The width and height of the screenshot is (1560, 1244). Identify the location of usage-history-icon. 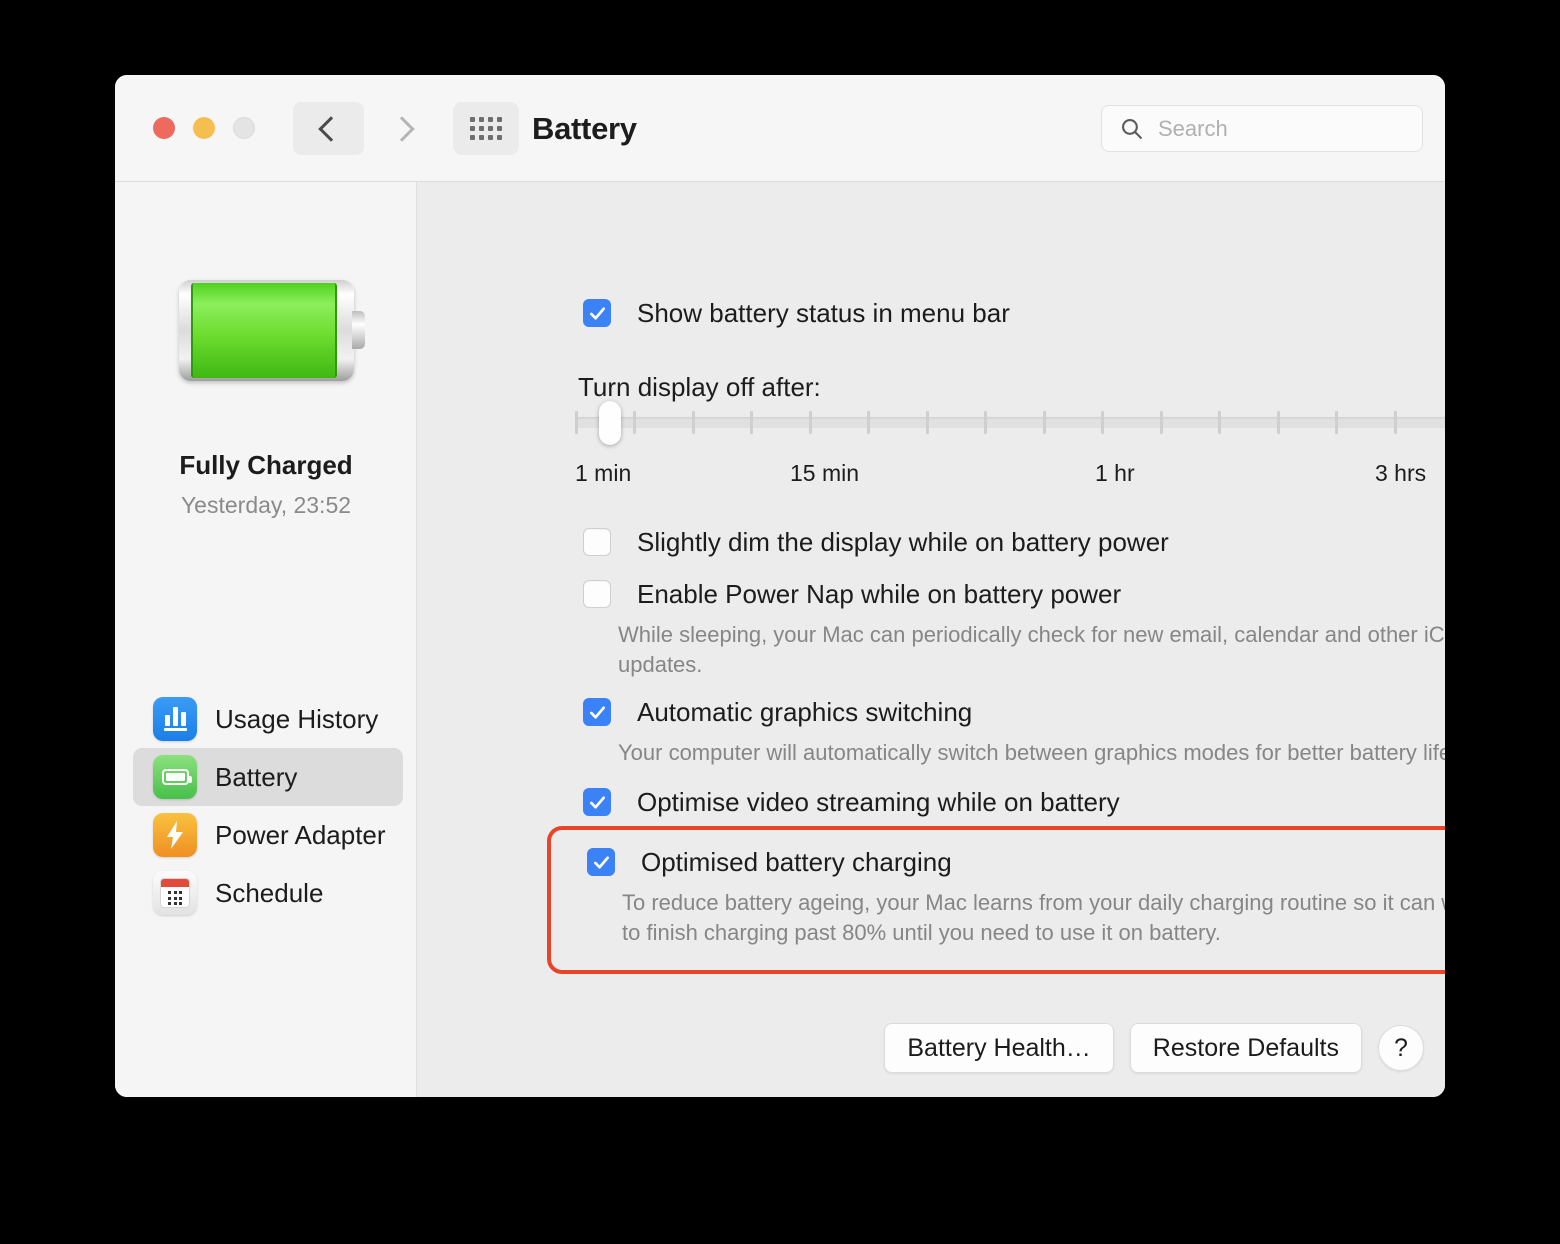
(175, 719).